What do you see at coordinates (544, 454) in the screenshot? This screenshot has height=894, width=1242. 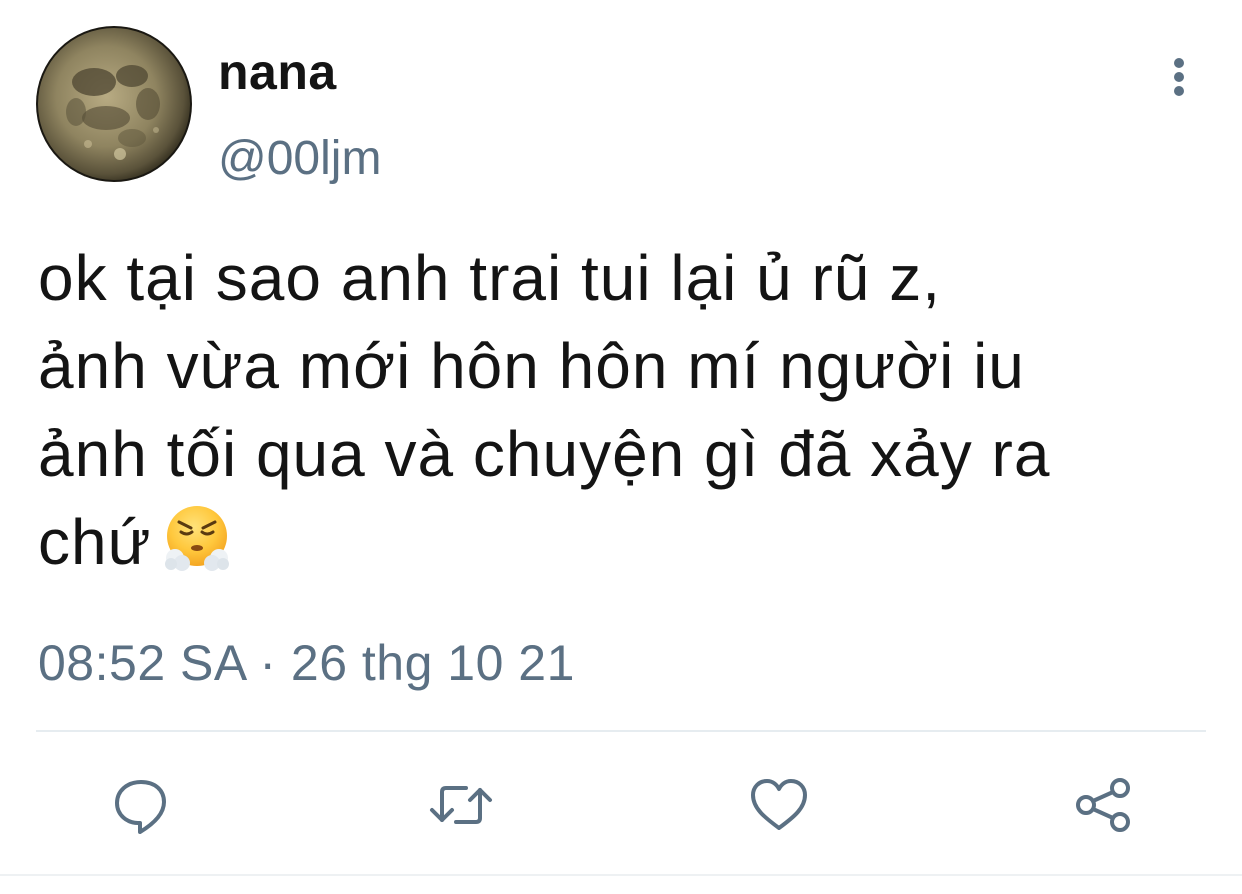 I see `tweet-text-line: ảnh tối qua và chuyện gì đã xảy ra` at bounding box center [544, 454].